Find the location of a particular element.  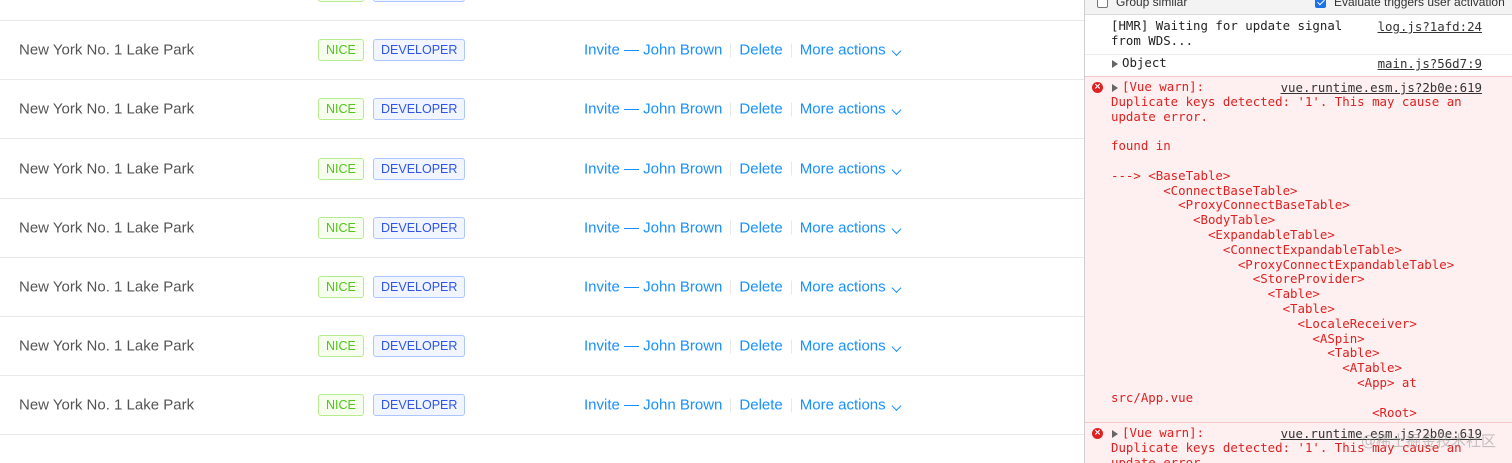

console-line: <LocaleReceiver> is located at coordinates (1264, 323).